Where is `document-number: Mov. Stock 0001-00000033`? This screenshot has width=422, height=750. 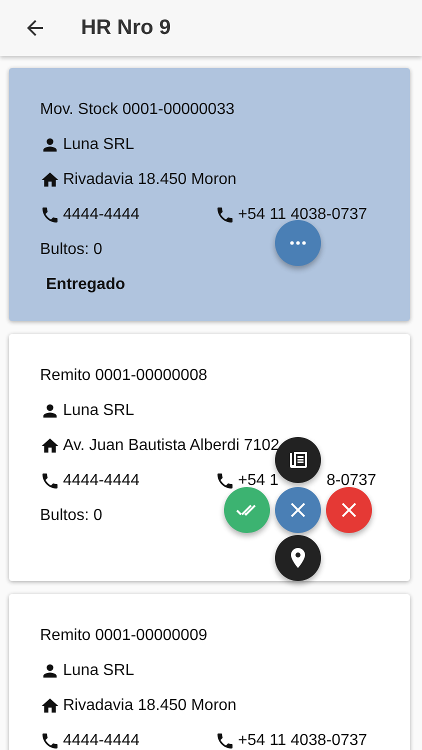
document-number: Mov. Stock 0001-00000033 is located at coordinates (137, 109).